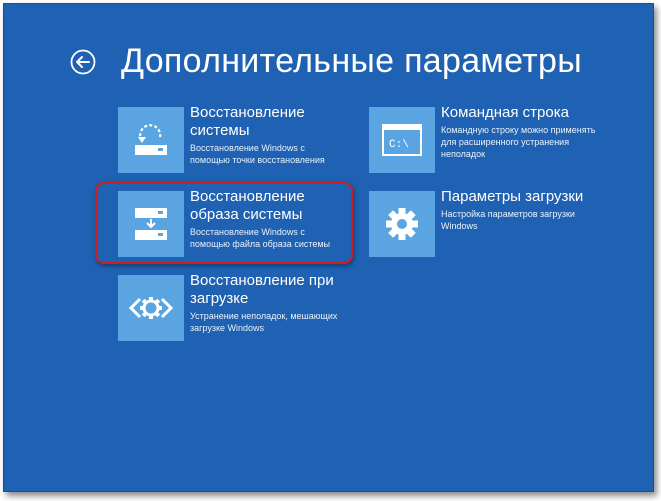 This screenshot has width=661, height=501. I want to click on tile-title: Командная строка, so click(505, 112).